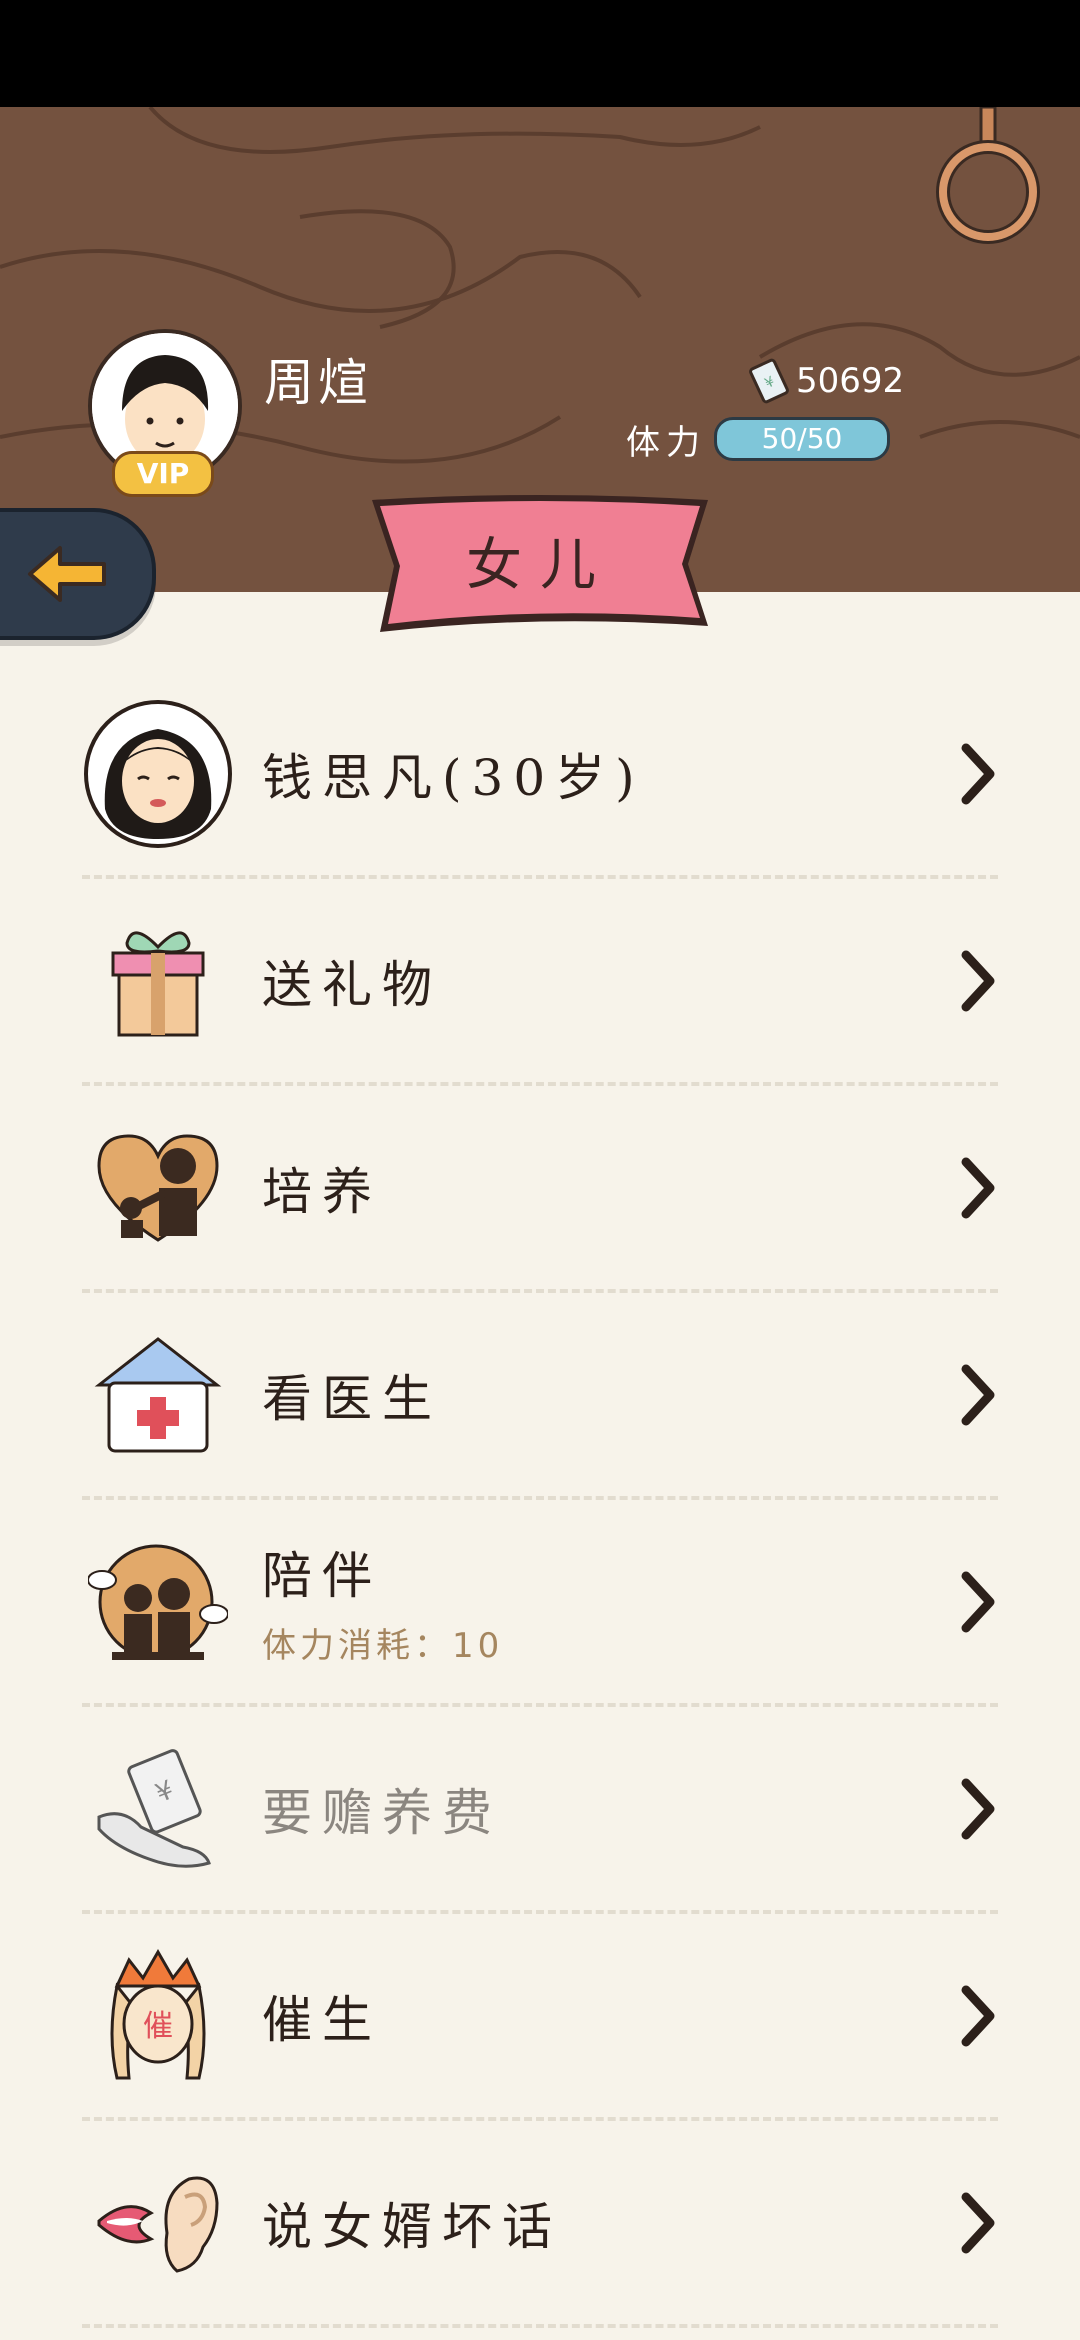 This screenshot has width=1080, height=2340. What do you see at coordinates (540, 1189) in the screenshot?
I see `menu-item-nurture: 培养` at bounding box center [540, 1189].